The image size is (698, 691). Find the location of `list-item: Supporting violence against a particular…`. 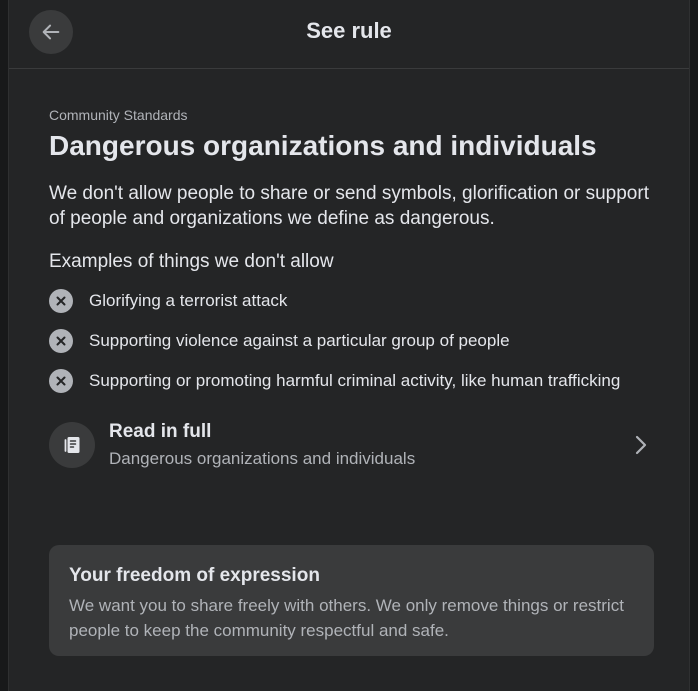

list-item: Supporting violence against a particular… is located at coordinates (351, 341).